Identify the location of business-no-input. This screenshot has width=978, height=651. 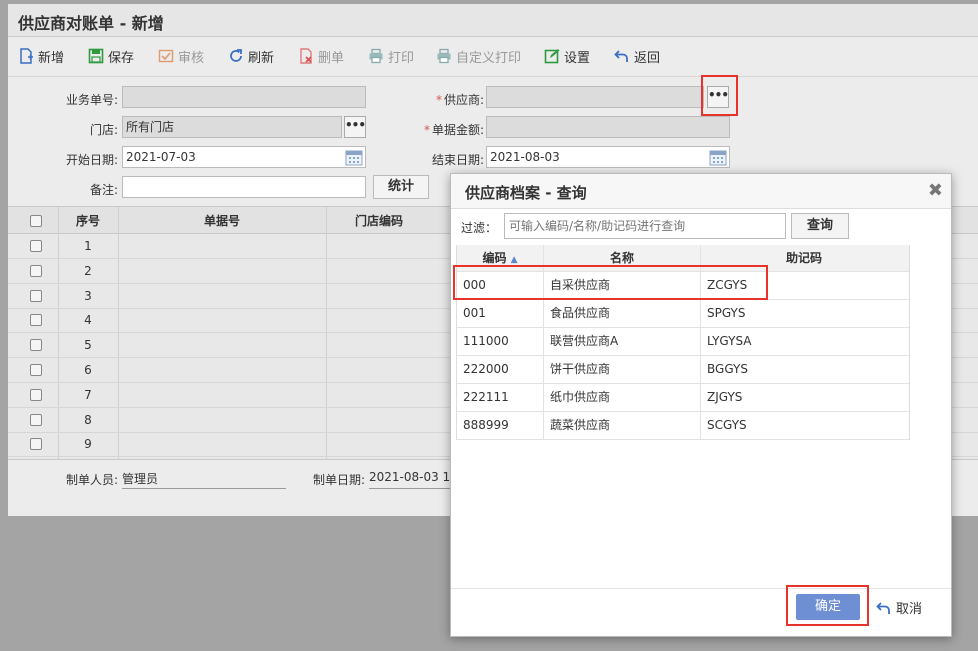
(244, 97).